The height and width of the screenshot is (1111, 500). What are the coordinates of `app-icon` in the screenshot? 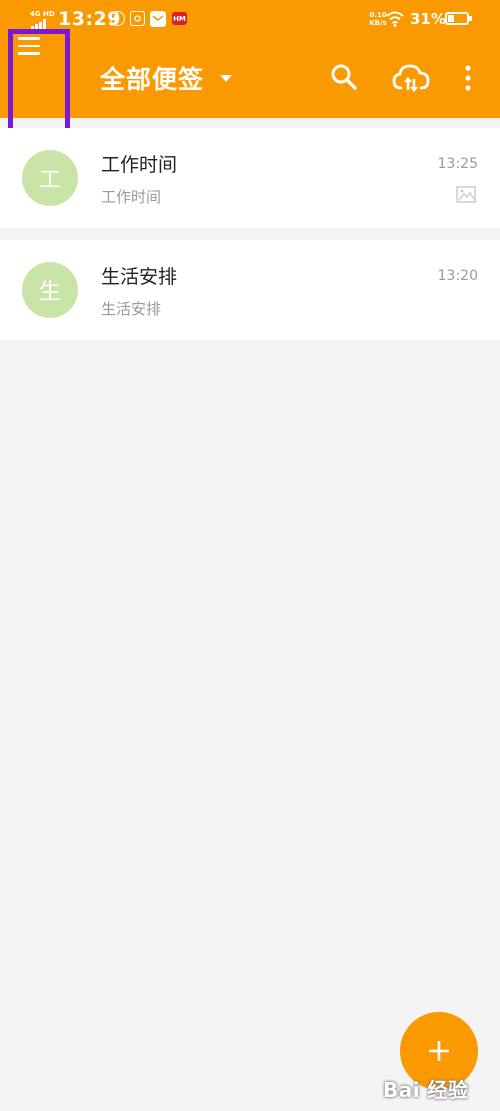 It's located at (137, 18).